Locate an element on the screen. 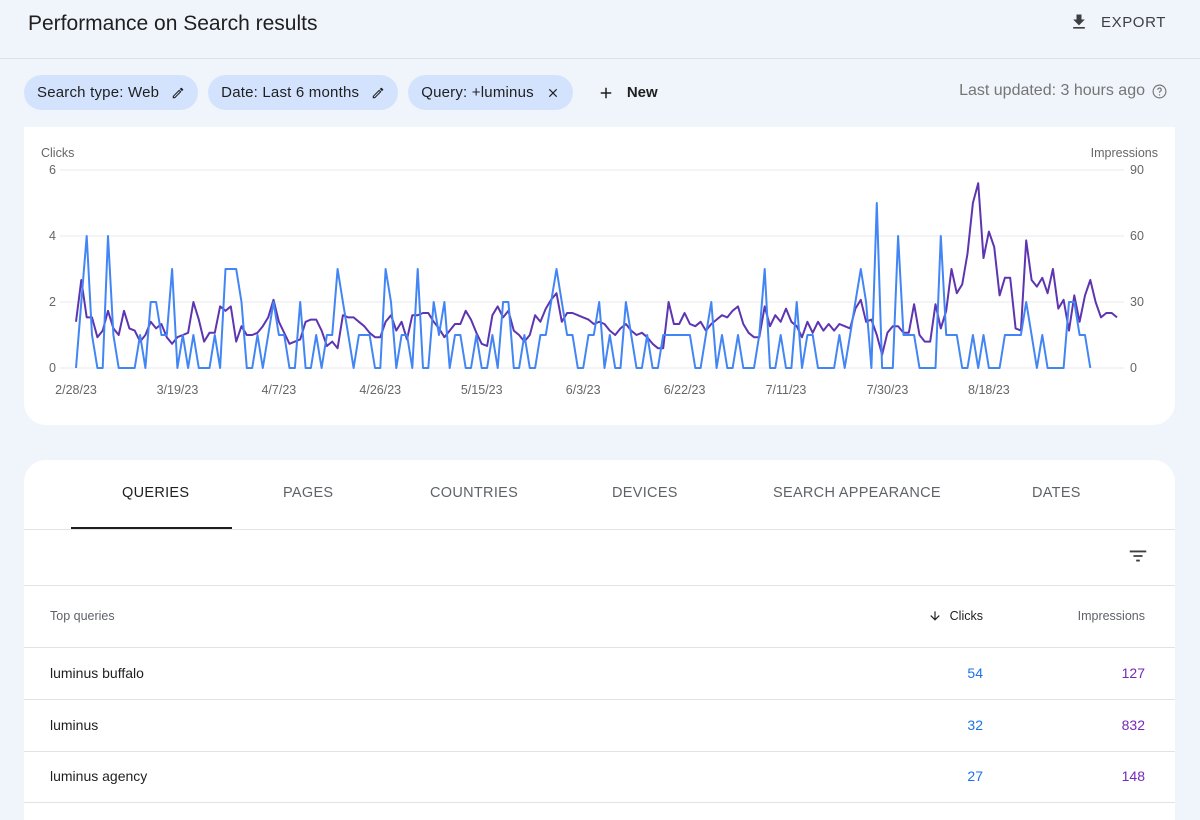 The height and width of the screenshot is (820, 1200). x-axis-tick: 8/18/23 is located at coordinates (989, 390).